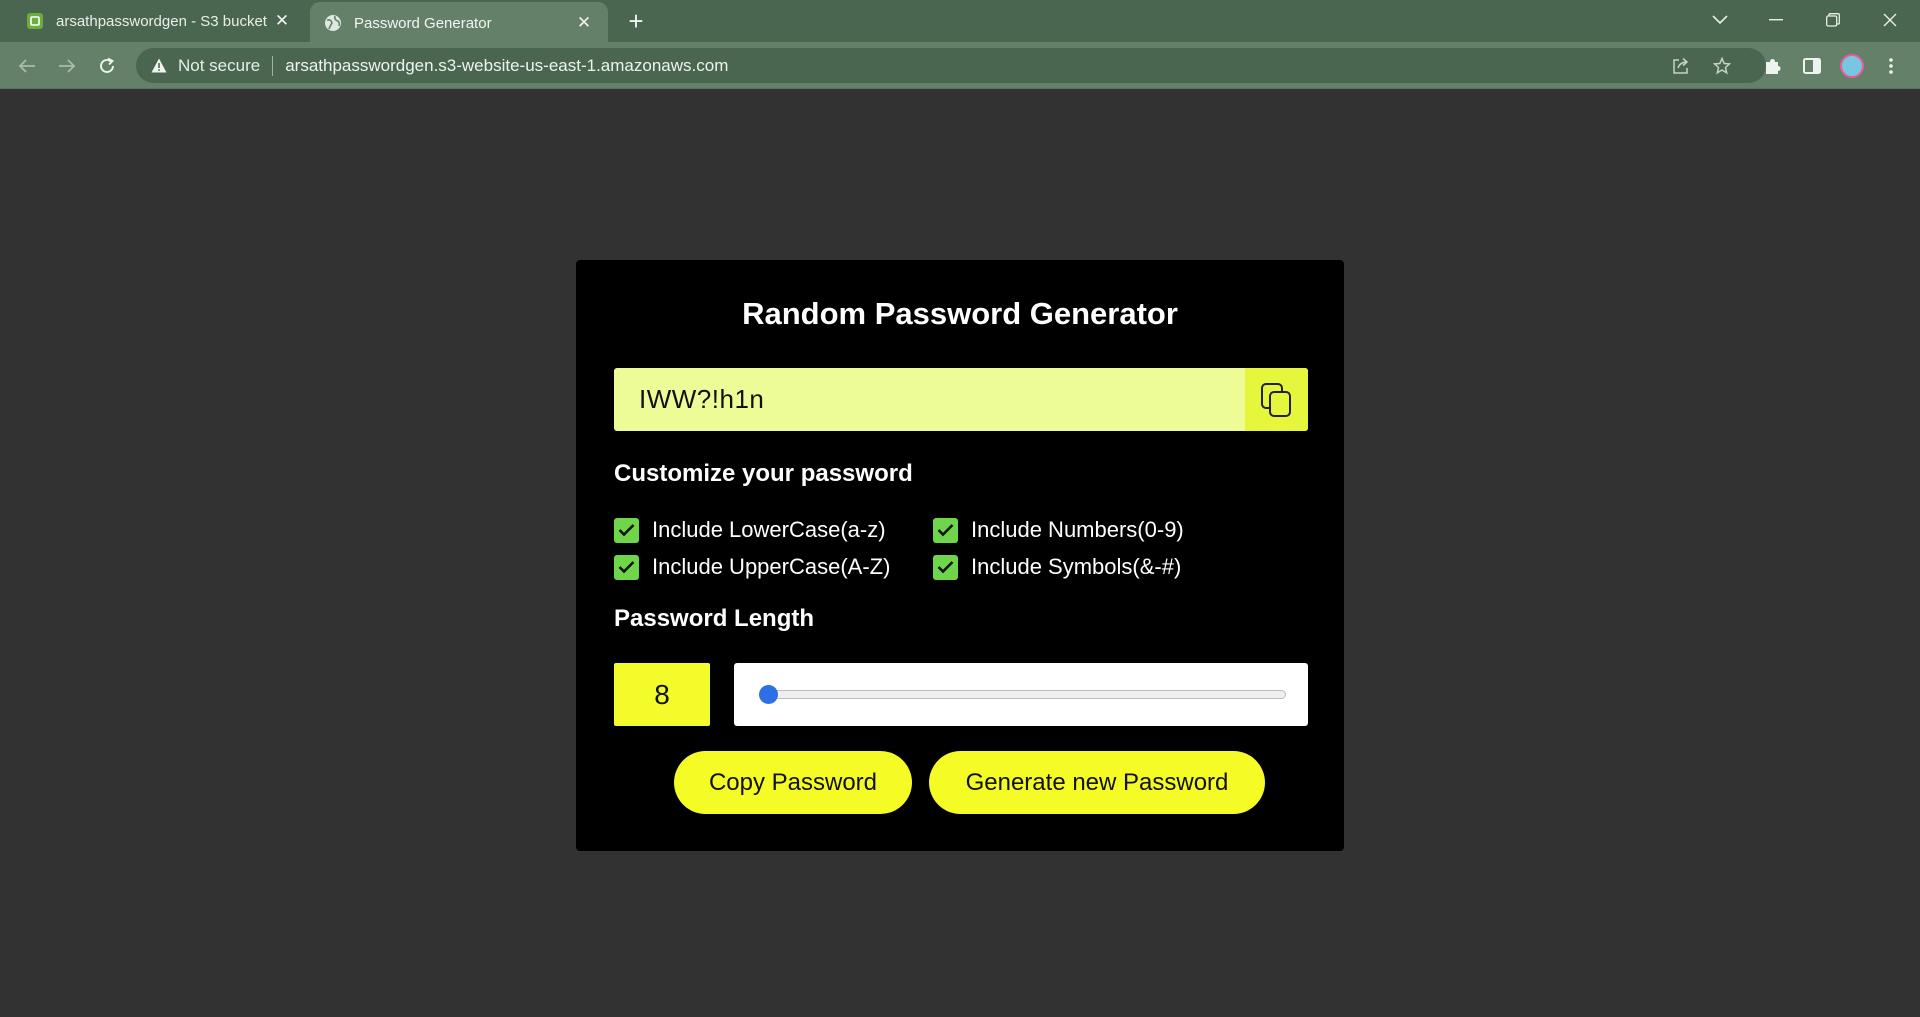 The width and height of the screenshot is (1920, 1017). I want to click on extensions-puzzle-icon, so click(1772, 66).